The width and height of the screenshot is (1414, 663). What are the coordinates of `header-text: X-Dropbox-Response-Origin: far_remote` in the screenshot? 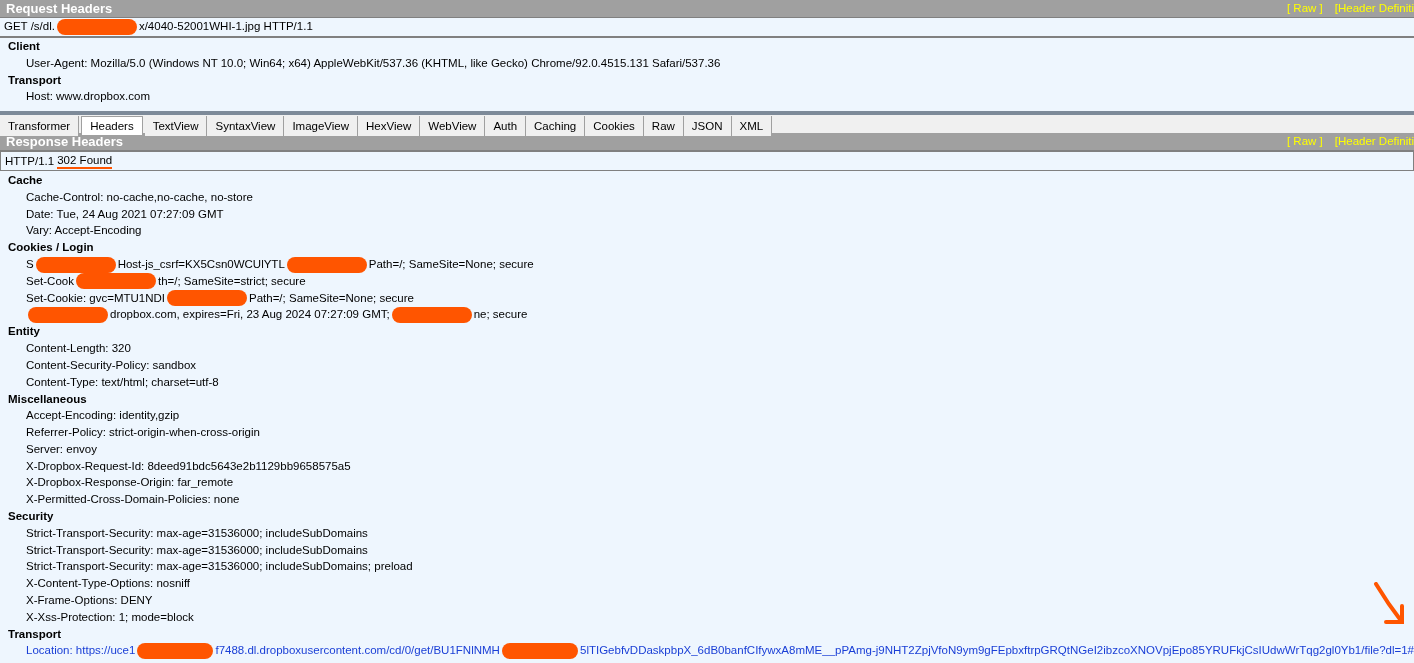 It's located at (130, 483).